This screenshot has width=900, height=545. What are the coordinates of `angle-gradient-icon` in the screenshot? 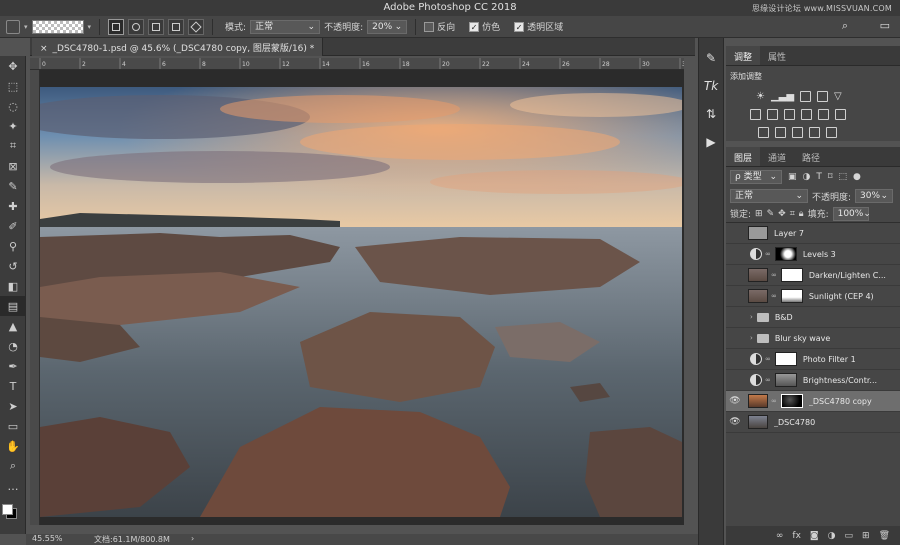 It's located at (156, 26).